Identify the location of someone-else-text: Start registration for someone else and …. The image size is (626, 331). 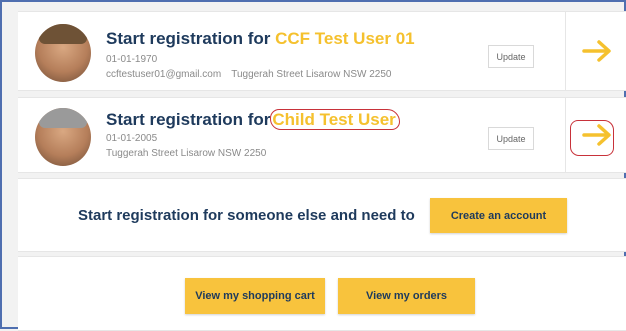
(246, 215).